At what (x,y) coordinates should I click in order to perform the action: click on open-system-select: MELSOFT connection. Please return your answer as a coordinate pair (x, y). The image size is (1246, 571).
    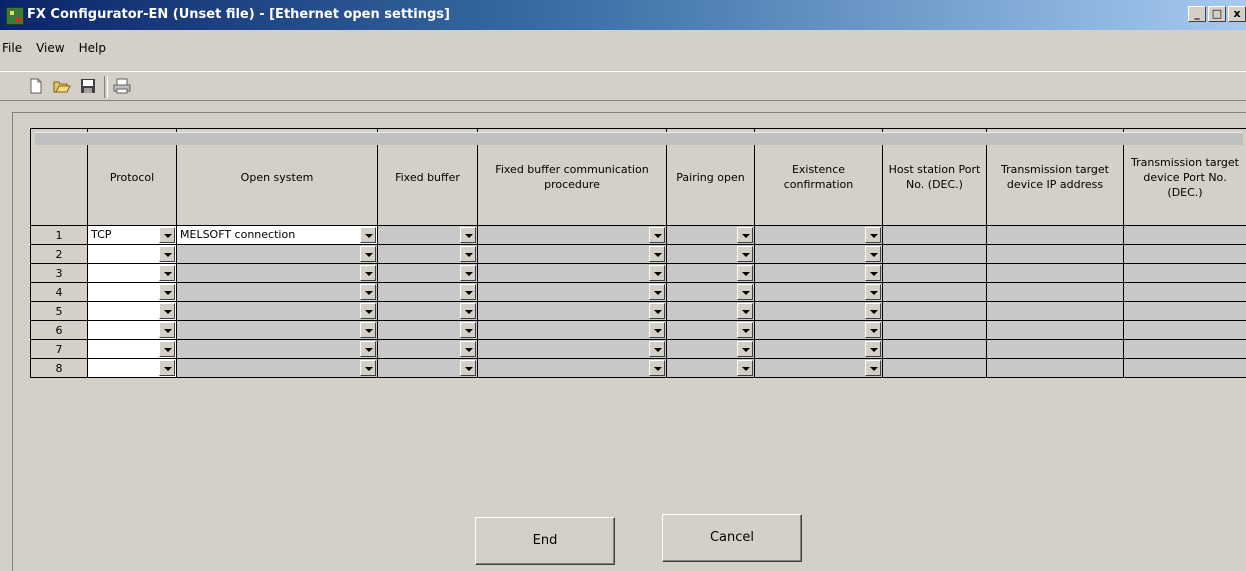
    Looking at the image, I should click on (277, 235).